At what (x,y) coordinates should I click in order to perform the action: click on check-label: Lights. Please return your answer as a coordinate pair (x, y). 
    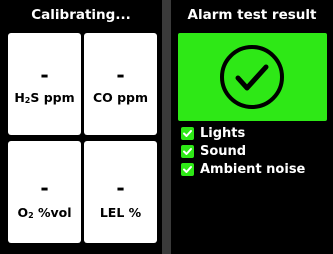
    Looking at the image, I should click on (223, 133).